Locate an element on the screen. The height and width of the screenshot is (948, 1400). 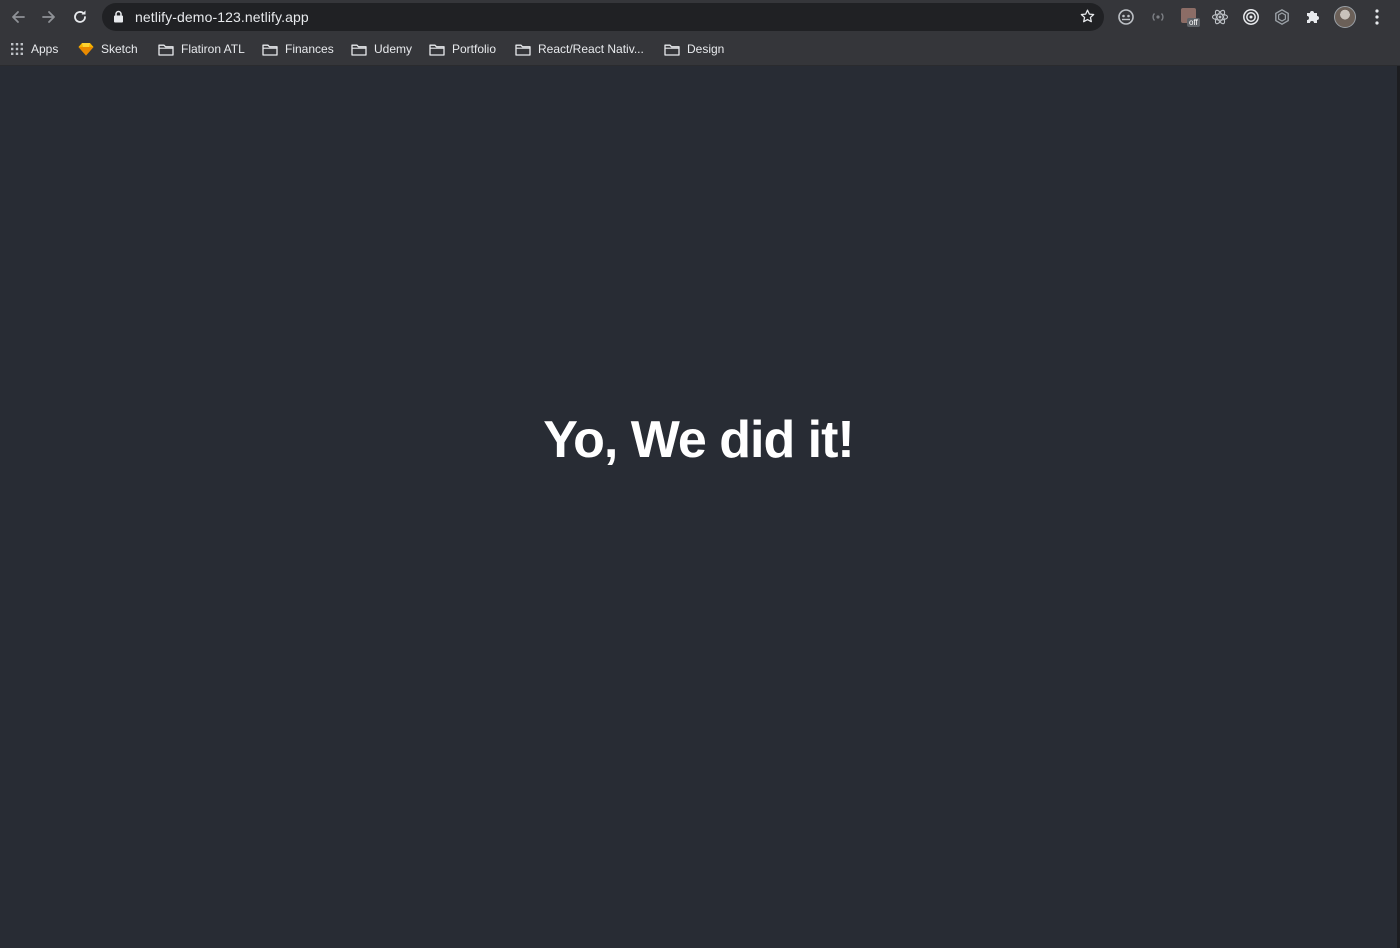
extensions-menu-button is located at coordinates (1313, 17).